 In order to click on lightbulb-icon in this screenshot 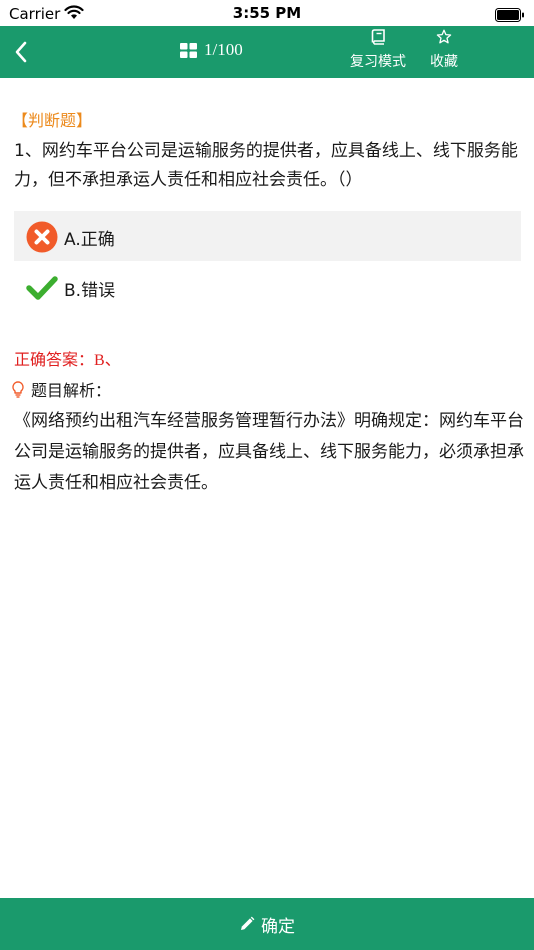, I will do `click(18, 389)`.